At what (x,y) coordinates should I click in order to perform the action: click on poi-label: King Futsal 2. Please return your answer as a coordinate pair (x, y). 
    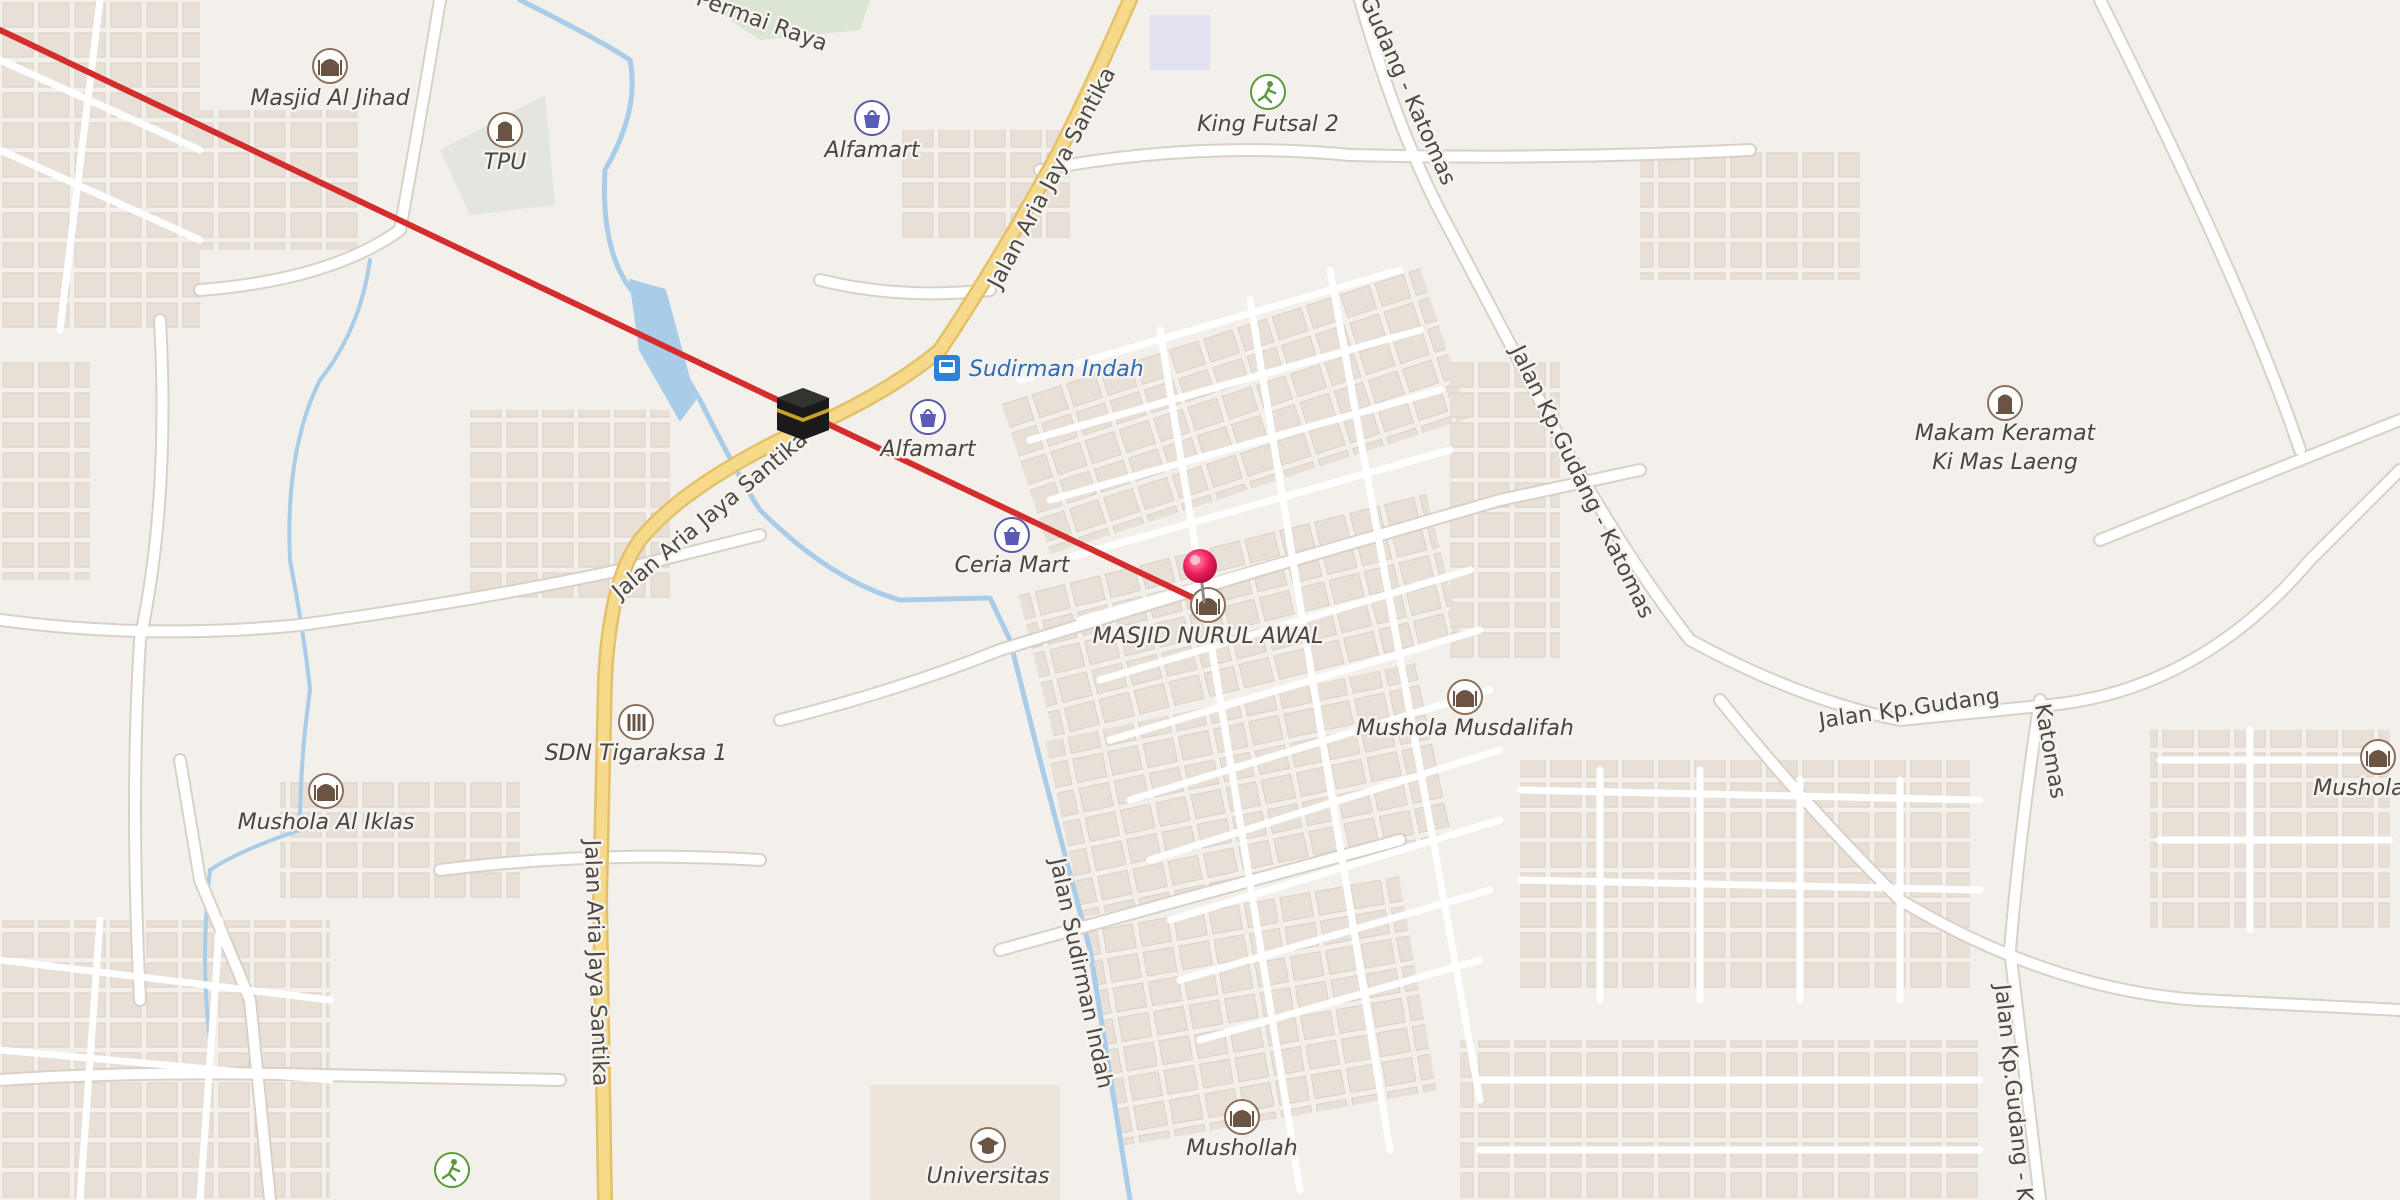
    Looking at the image, I should click on (1268, 124).